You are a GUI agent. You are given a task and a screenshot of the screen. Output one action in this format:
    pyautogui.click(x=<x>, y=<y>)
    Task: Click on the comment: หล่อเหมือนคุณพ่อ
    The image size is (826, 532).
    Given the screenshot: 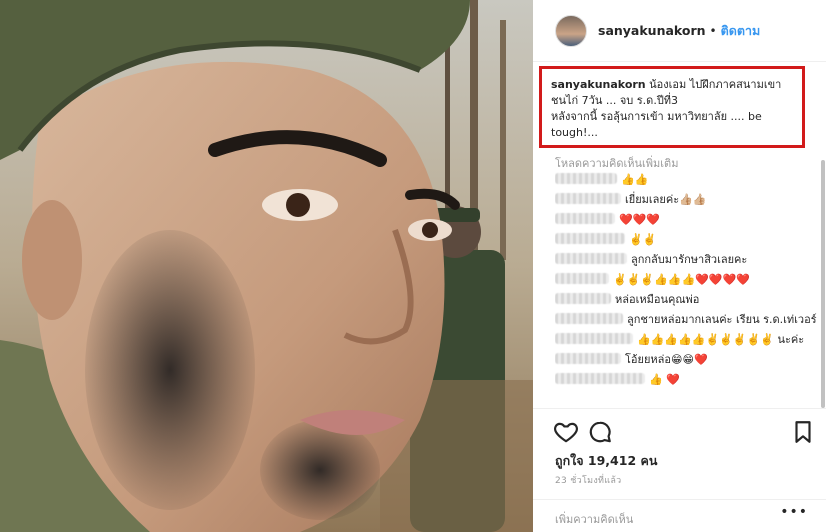 What is the action you would take?
    pyautogui.click(x=689, y=300)
    